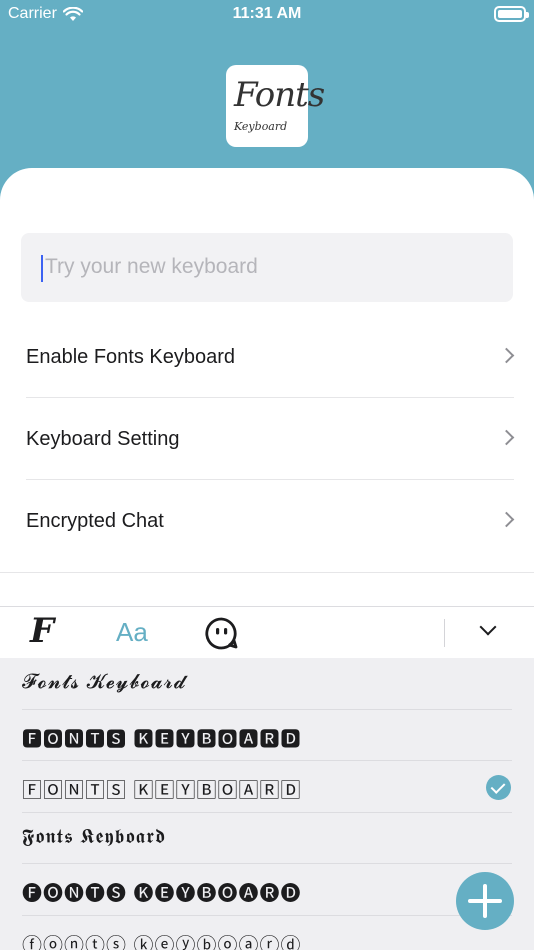  What do you see at coordinates (498, 787) in the screenshot?
I see `checkmark-icon` at bounding box center [498, 787].